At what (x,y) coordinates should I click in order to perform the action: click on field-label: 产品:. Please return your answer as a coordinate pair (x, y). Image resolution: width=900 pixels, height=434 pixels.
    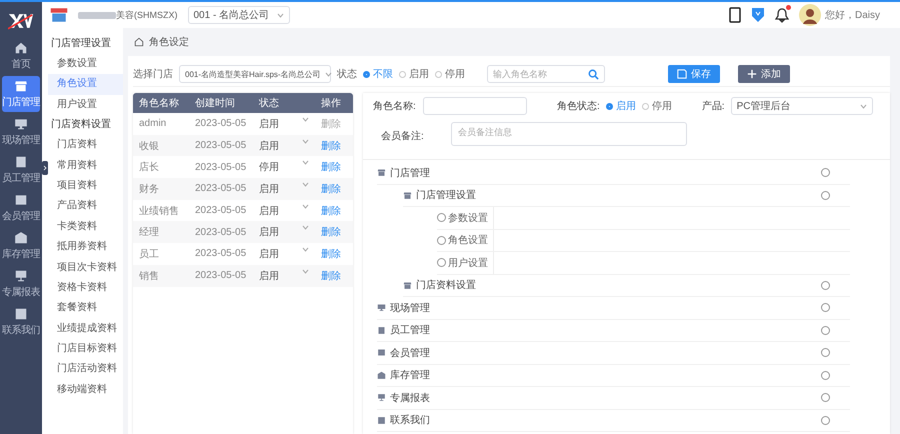
    Looking at the image, I should click on (713, 106).